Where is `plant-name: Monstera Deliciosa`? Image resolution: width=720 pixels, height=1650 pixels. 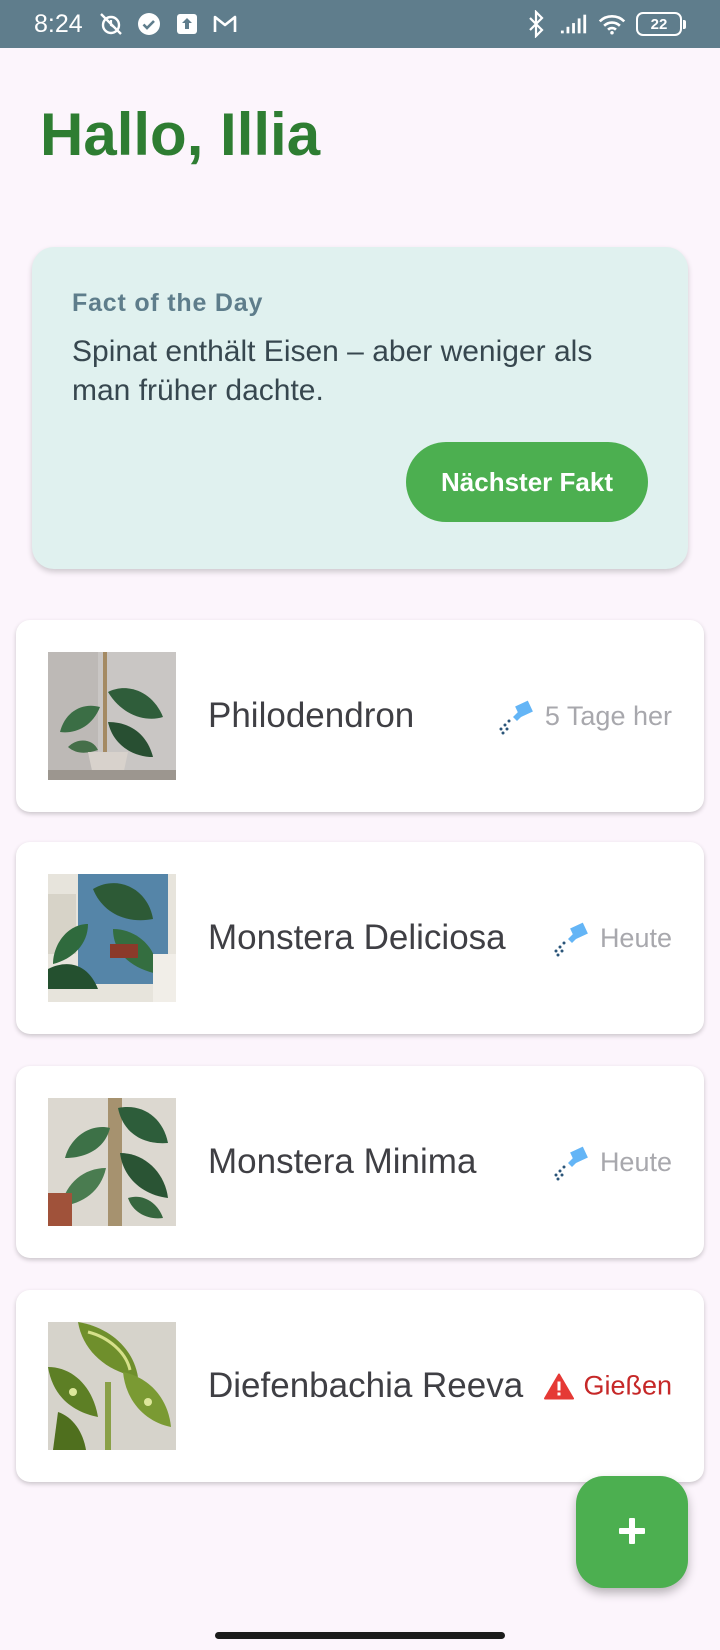
plant-name: Monstera Deliciosa is located at coordinates (357, 937).